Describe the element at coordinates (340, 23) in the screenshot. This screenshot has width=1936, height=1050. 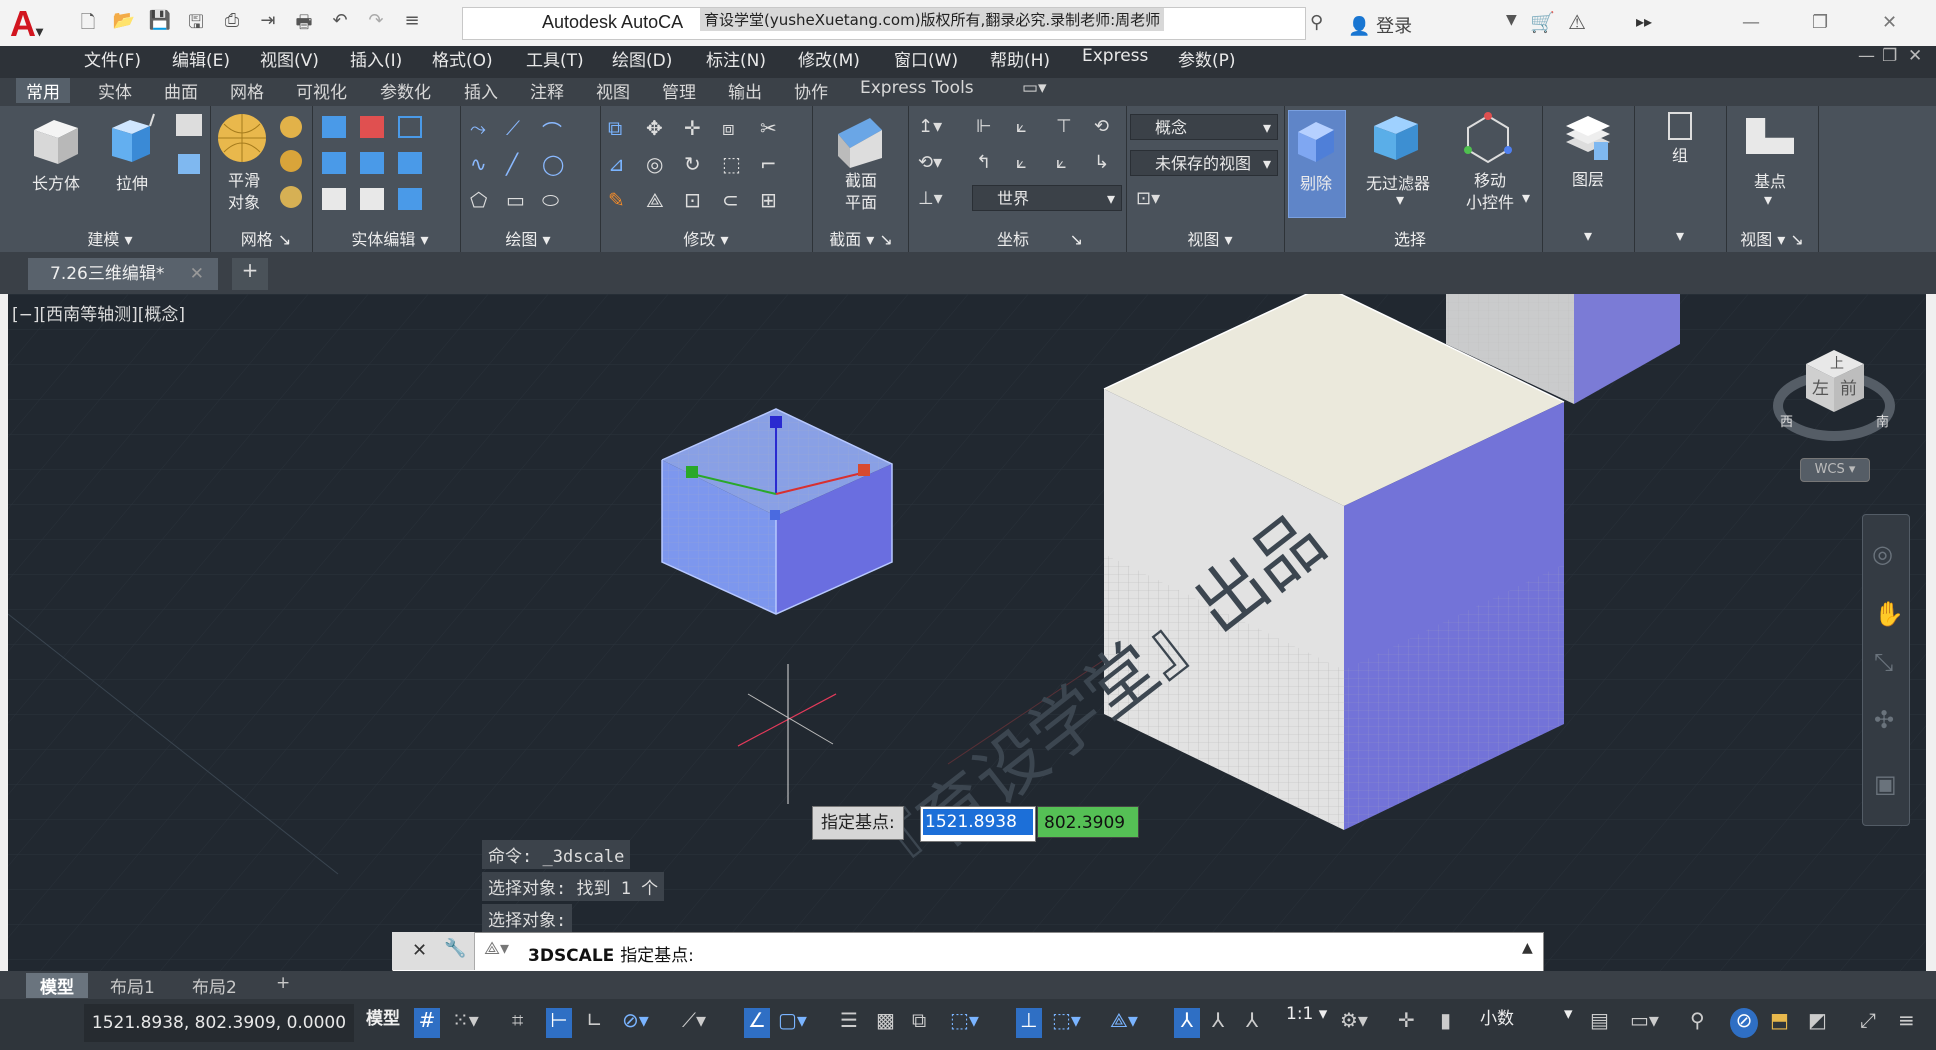
I see `undo-icon: ↶` at that location.